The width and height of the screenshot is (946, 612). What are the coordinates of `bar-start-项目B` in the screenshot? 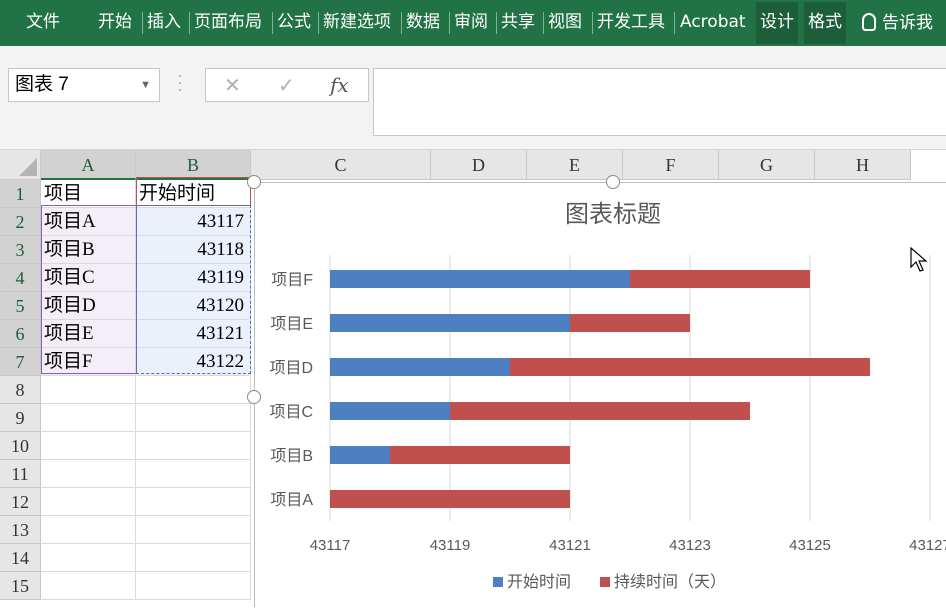 It's located at (360, 455).